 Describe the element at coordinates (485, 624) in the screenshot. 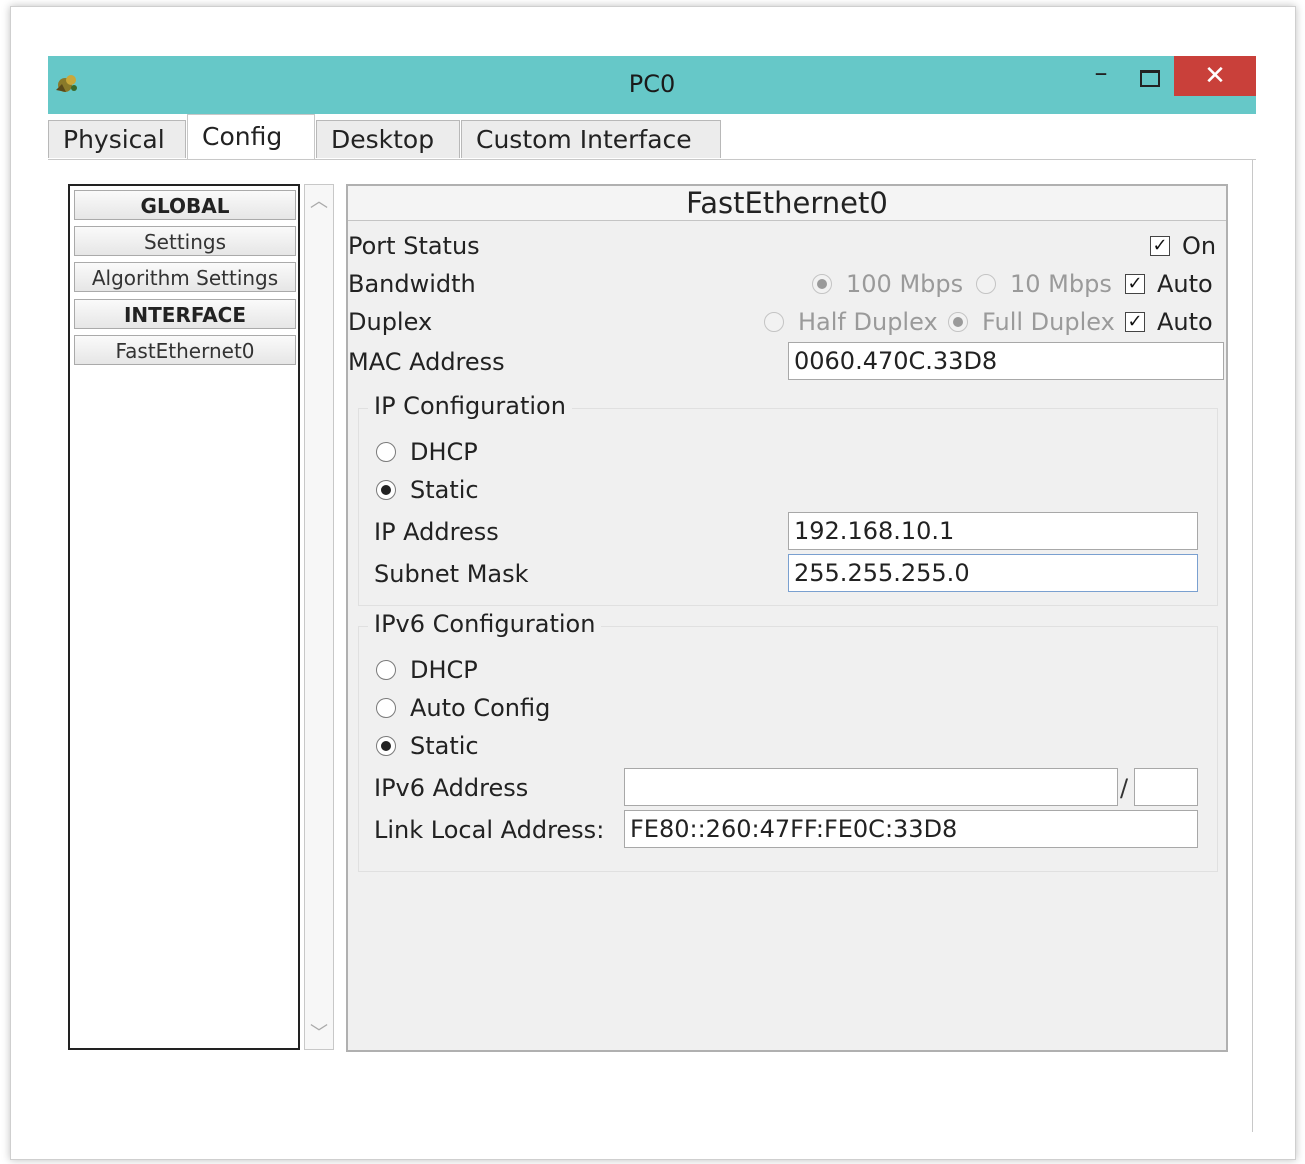

I see `ipv6-configuration-title: IPv6 Configuration` at that location.